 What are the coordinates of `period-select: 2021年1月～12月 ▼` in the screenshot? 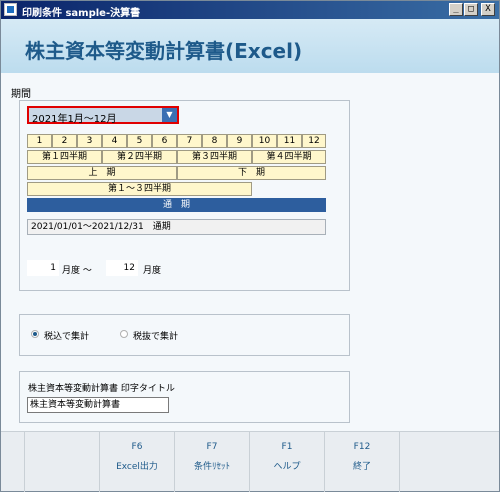 It's located at (103, 115).